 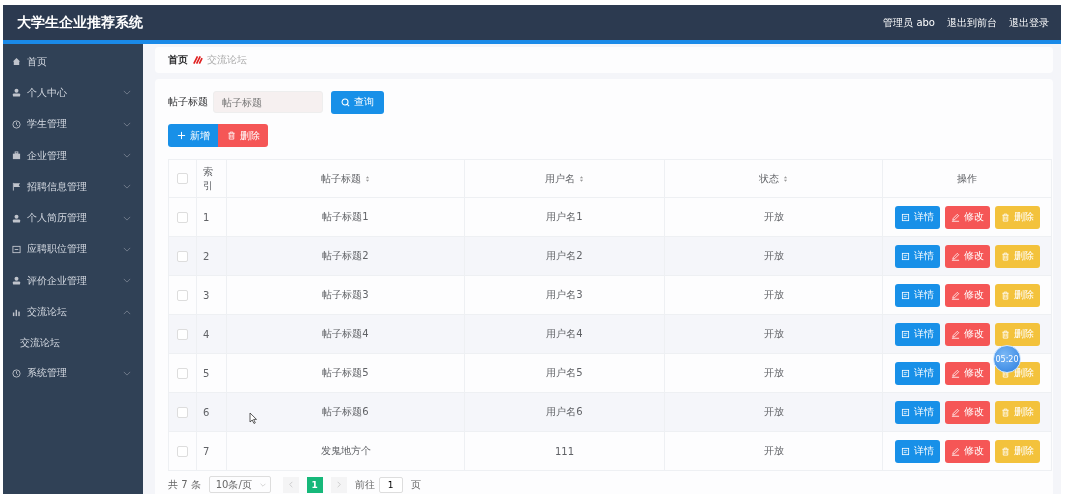 What do you see at coordinates (80, 22) in the screenshot?
I see `app-title: 大学生企业推荐系统` at bounding box center [80, 22].